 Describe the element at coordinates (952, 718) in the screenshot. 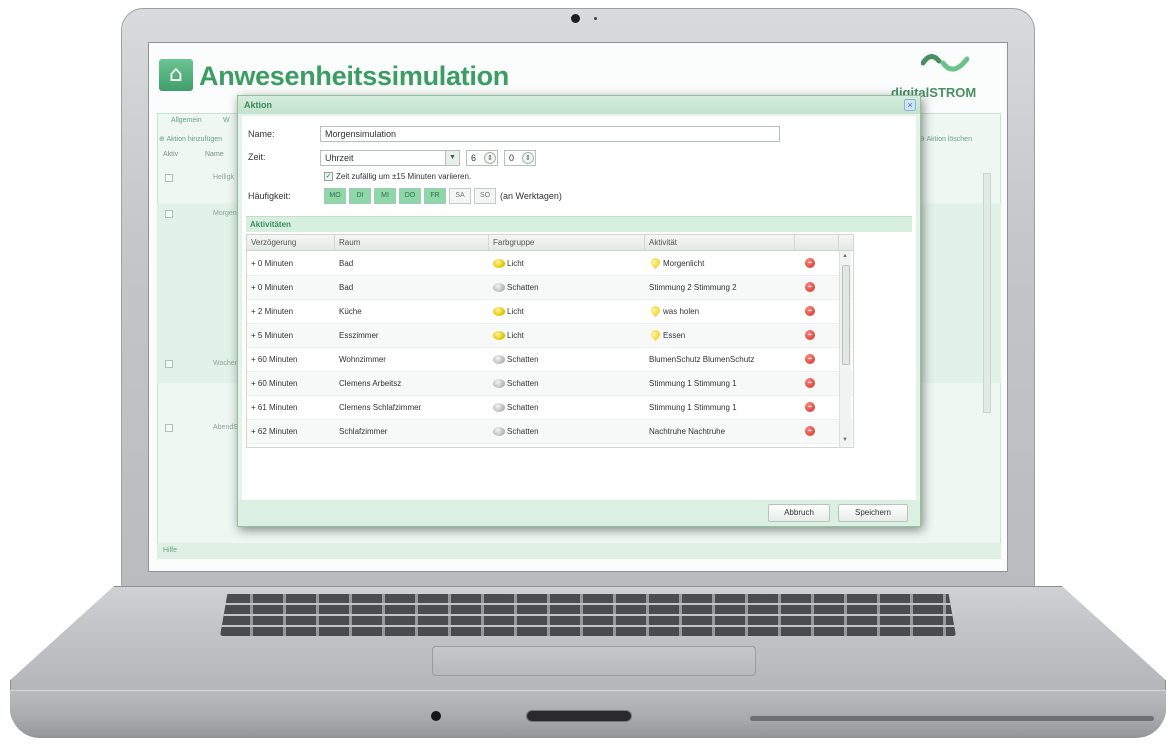

I see `optical-drive-slot` at that location.